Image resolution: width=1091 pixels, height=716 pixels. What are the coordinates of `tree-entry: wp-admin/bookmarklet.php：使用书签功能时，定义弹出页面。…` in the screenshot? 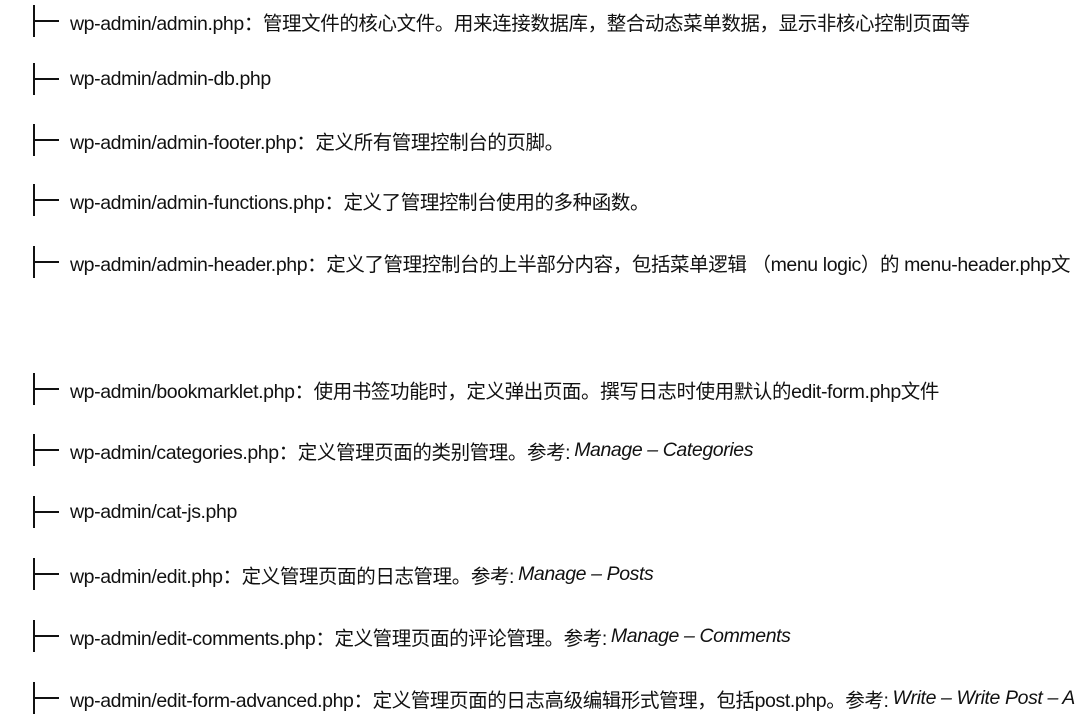 It's located at (484, 389).